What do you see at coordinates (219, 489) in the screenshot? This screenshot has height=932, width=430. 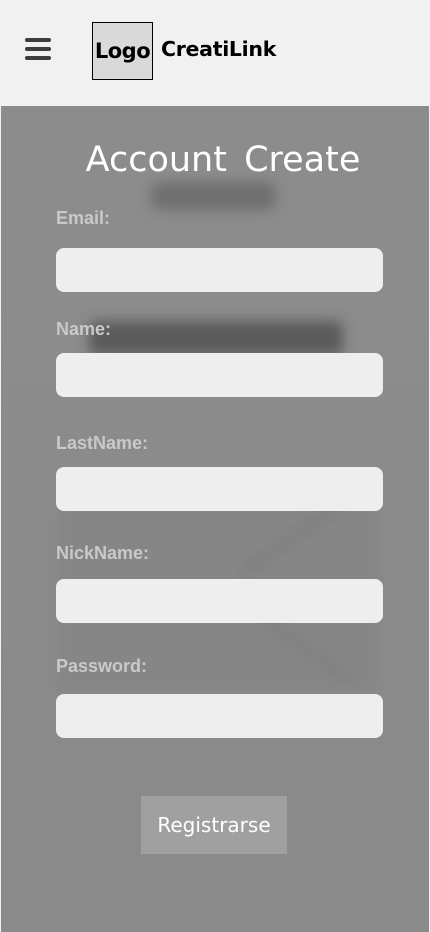 I see `lastname-field` at bounding box center [219, 489].